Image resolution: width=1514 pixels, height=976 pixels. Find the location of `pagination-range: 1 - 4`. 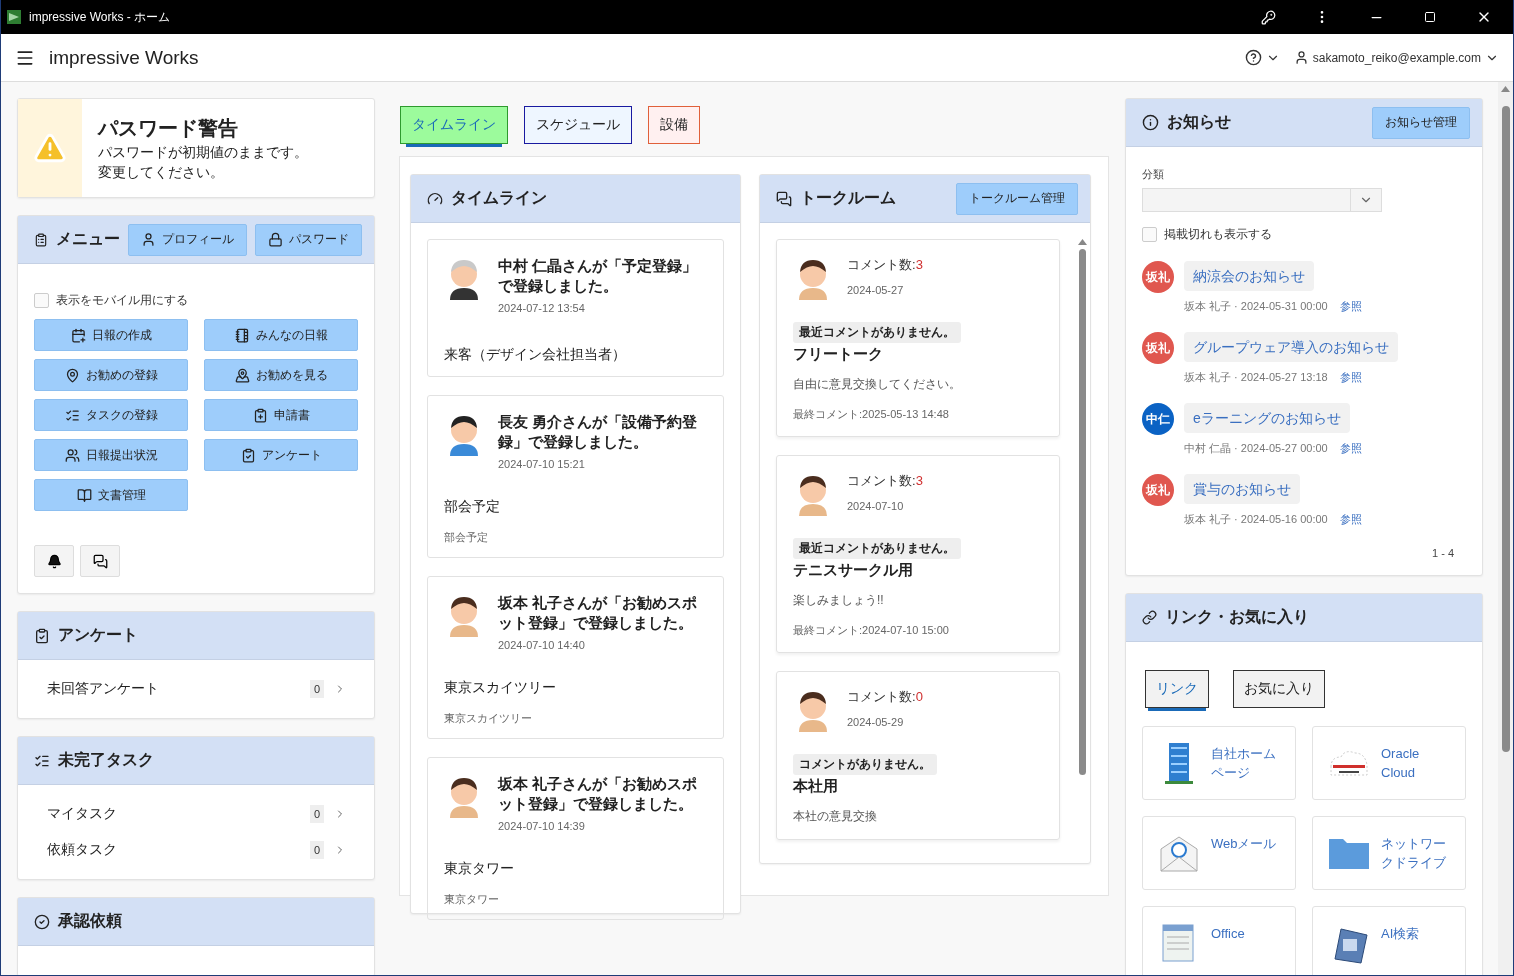

pagination-range: 1 - 4 is located at coordinates (1443, 553).